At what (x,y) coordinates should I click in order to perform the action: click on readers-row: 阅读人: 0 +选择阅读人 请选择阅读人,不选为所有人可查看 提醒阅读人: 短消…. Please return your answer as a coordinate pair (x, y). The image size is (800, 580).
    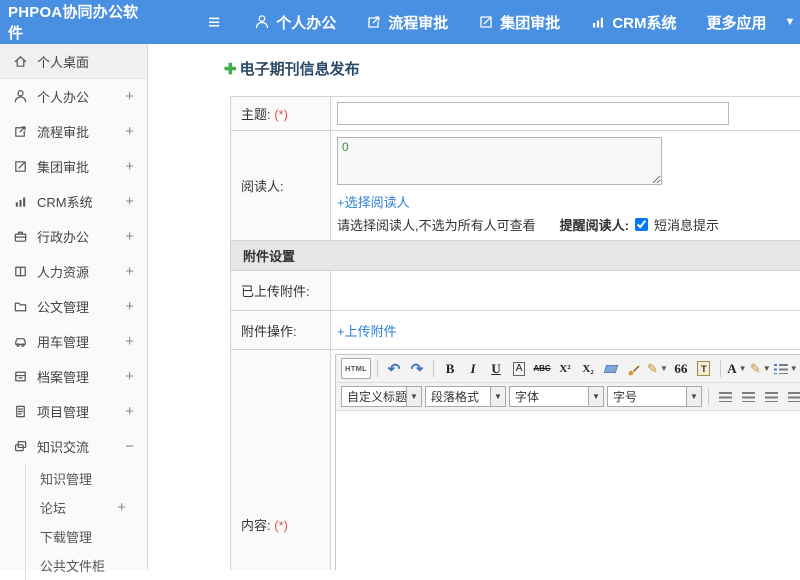
    Looking at the image, I should click on (515, 186).